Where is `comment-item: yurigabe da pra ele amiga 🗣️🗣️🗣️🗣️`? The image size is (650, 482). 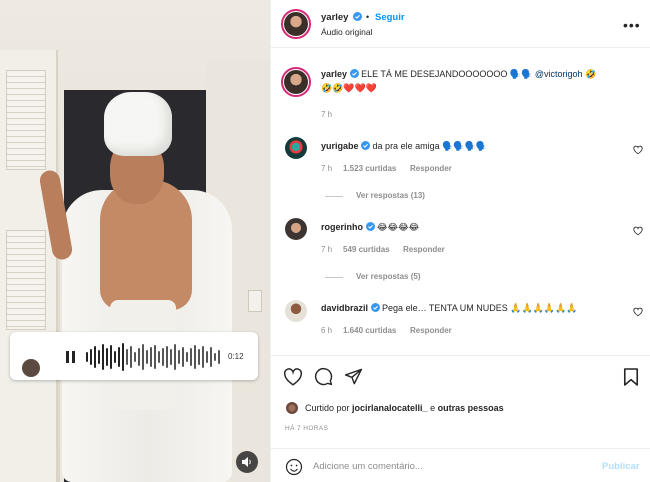
comment-item: yurigabe da pra ele amiga 🗣️🗣️🗣️🗣️ is located at coordinates (404, 146).